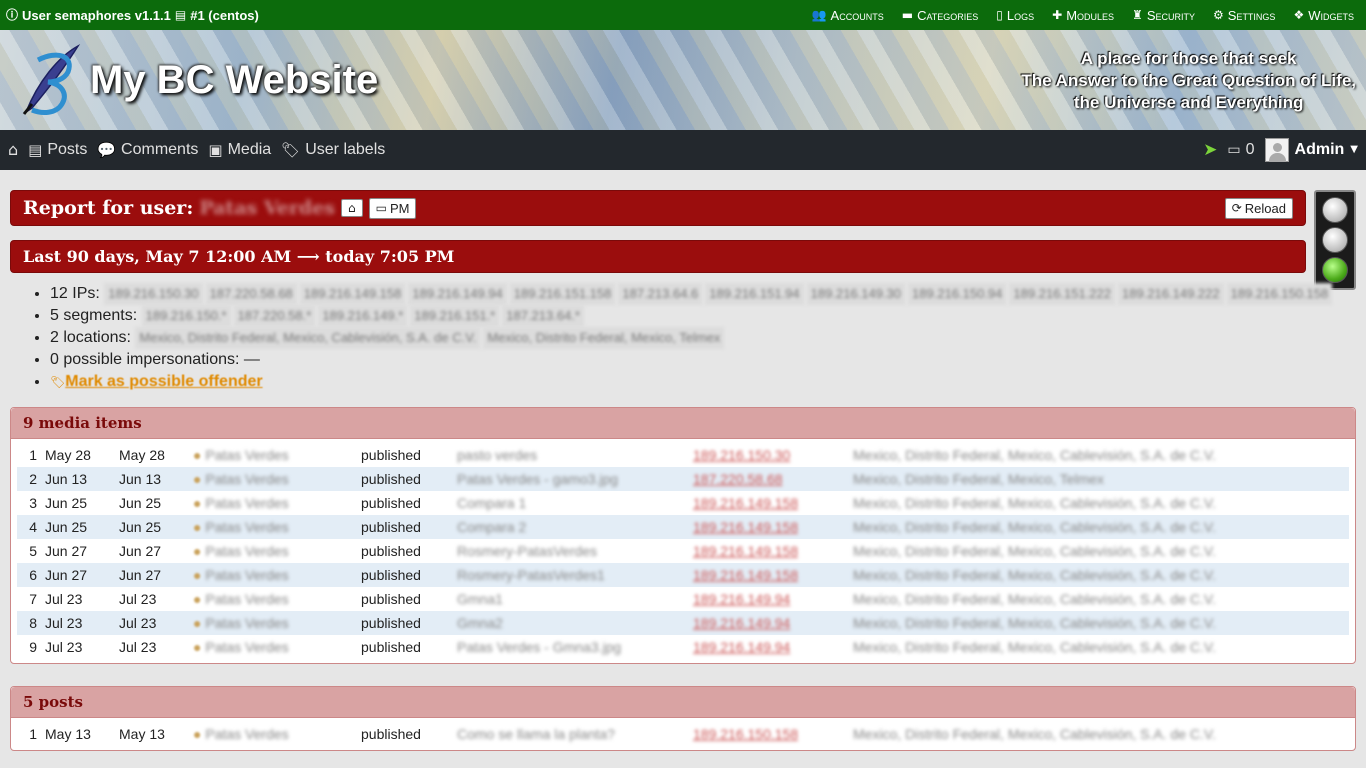  I want to click on pm-button: ▭ PM, so click(392, 208).